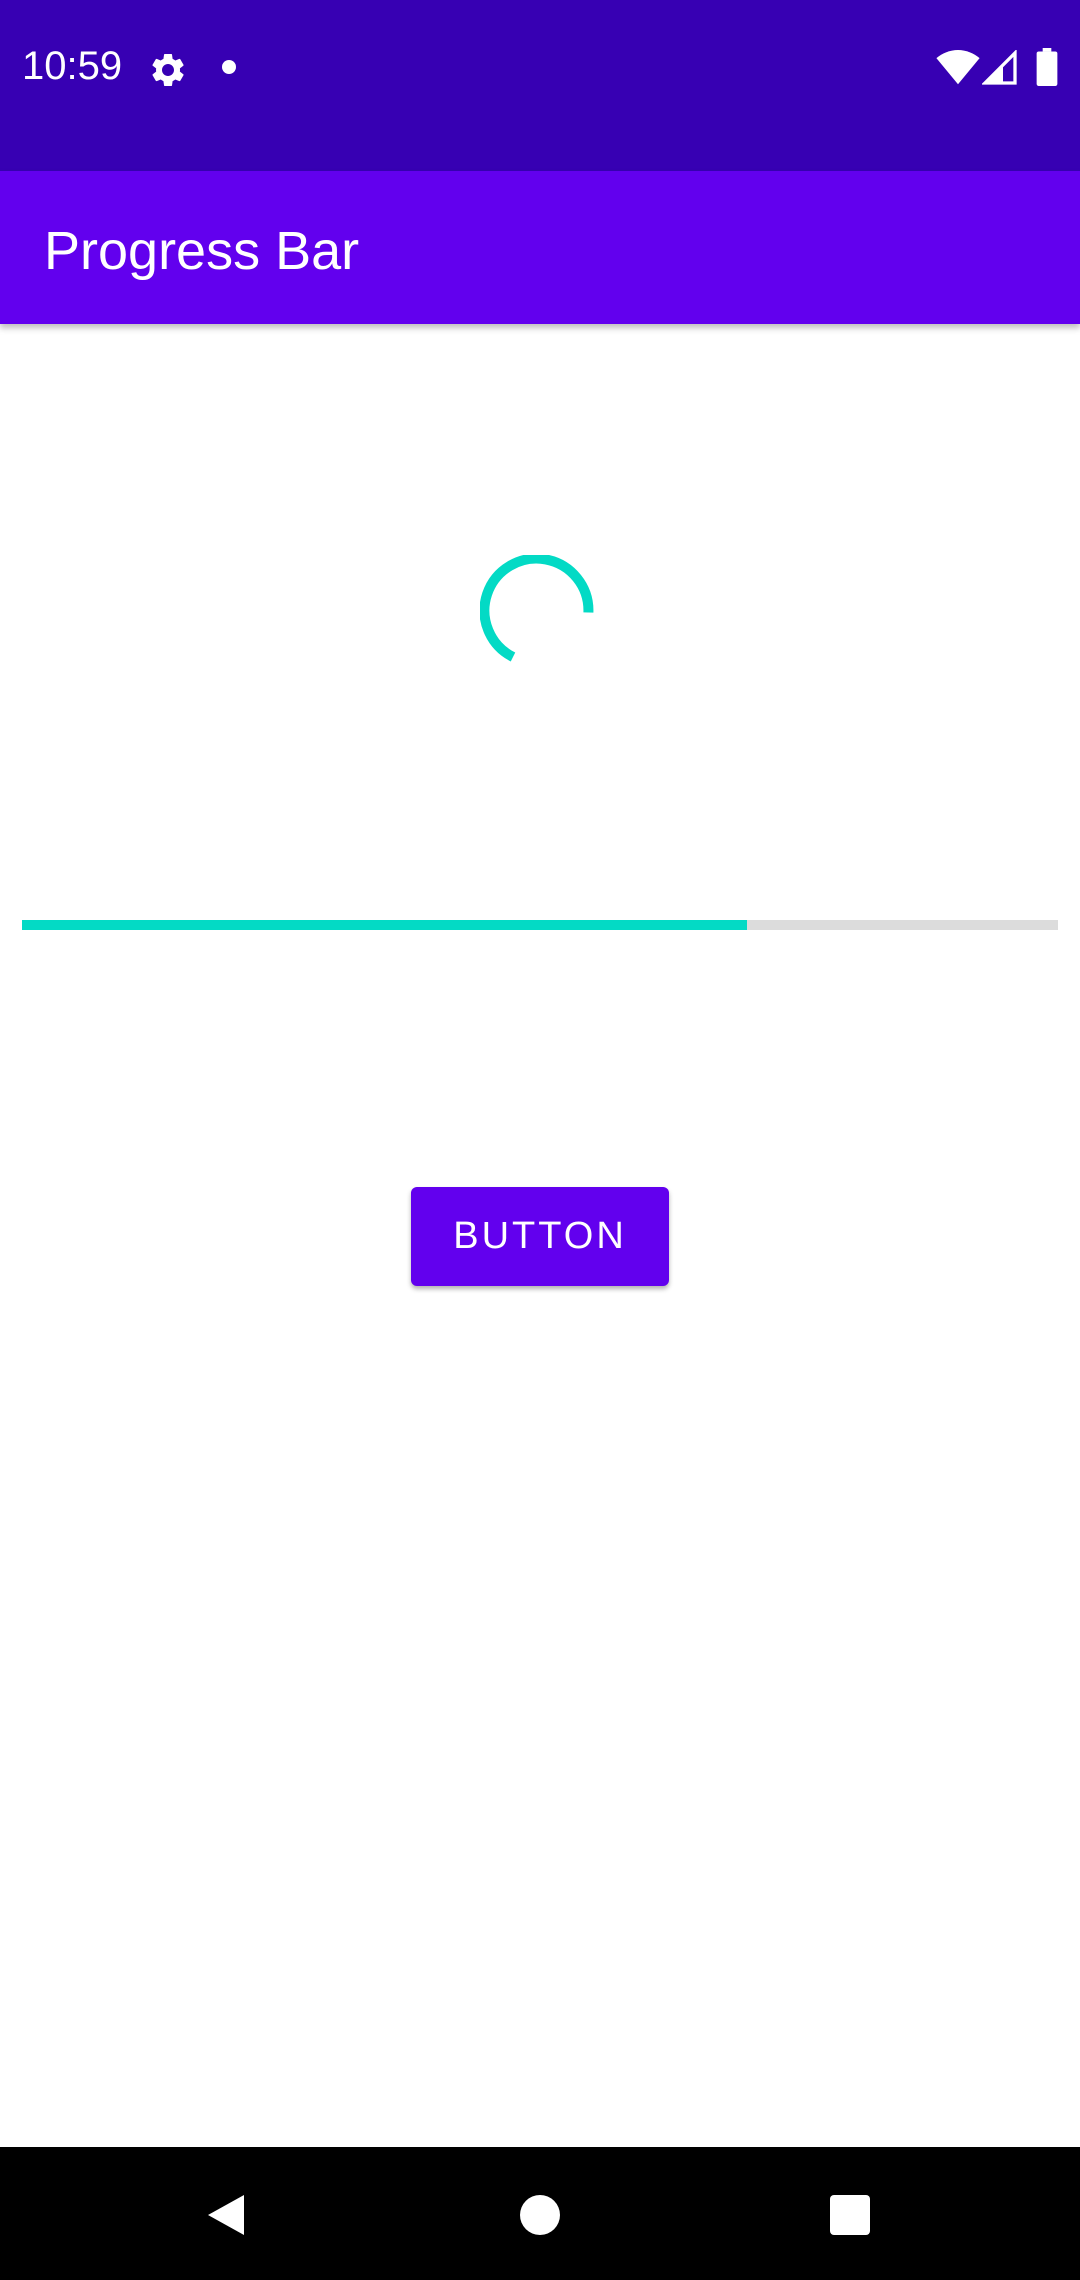 The height and width of the screenshot is (2280, 1080). I want to click on loading-spinner-icon, so click(537, 608).